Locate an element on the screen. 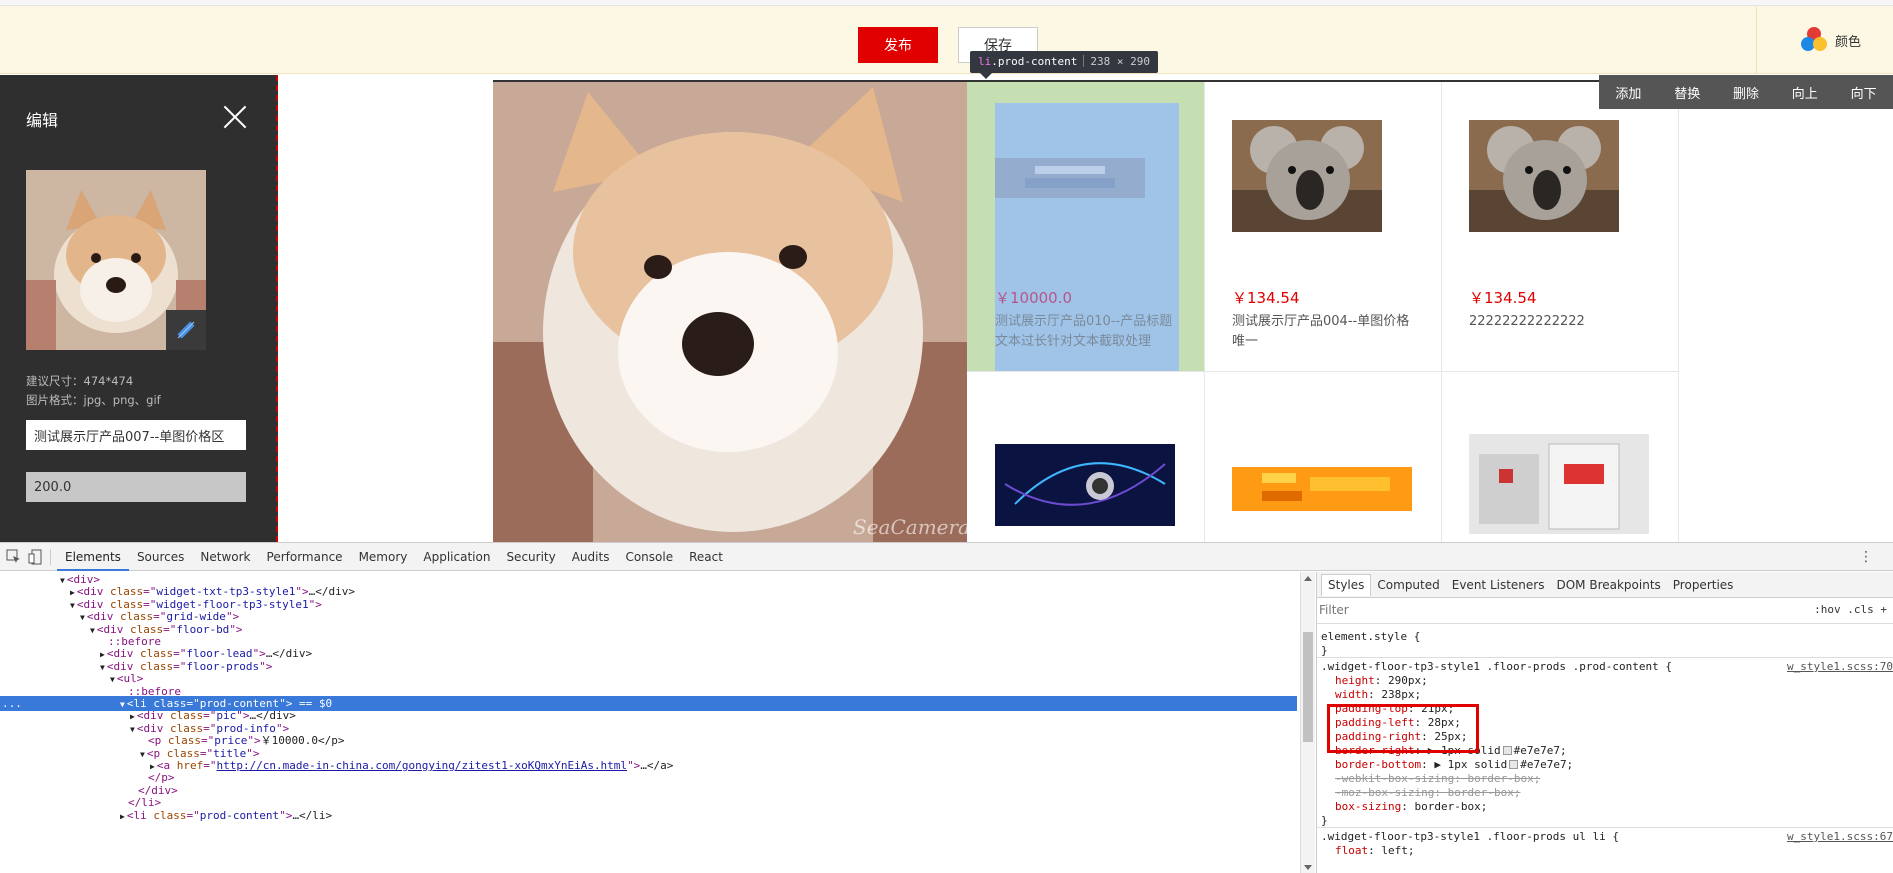 The image size is (1893, 873). move-down-button: 向下 is located at coordinates (1864, 92).